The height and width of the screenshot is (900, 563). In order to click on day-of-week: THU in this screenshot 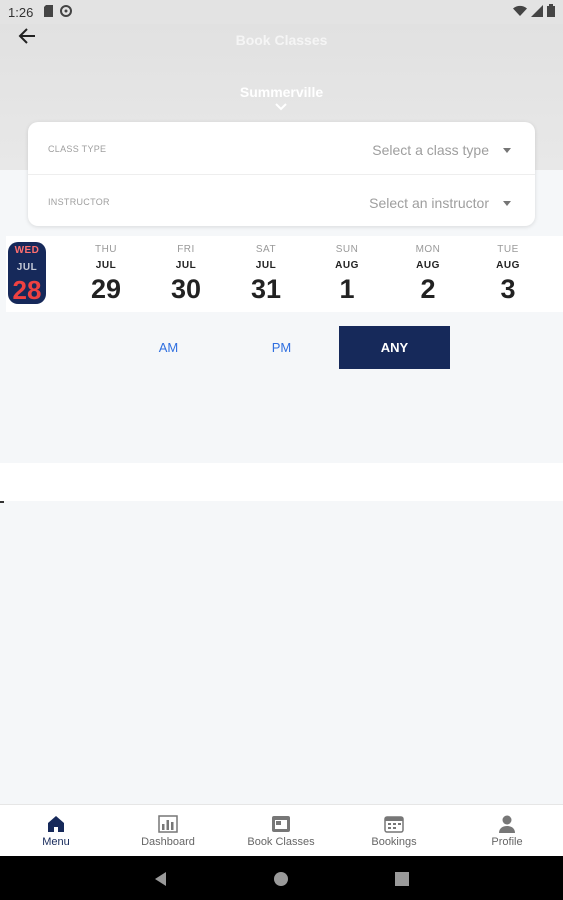, I will do `click(106, 249)`.